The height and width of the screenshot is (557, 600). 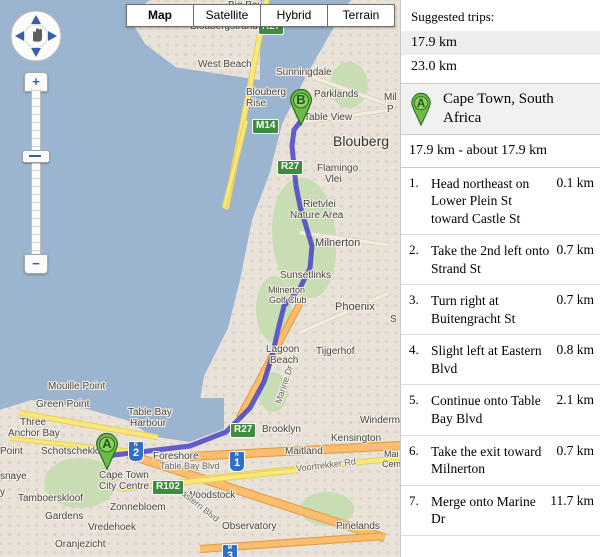 What do you see at coordinates (124, 475) in the screenshot?
I see `map-place-label: Cape Town` at bounding box center [124, 475].